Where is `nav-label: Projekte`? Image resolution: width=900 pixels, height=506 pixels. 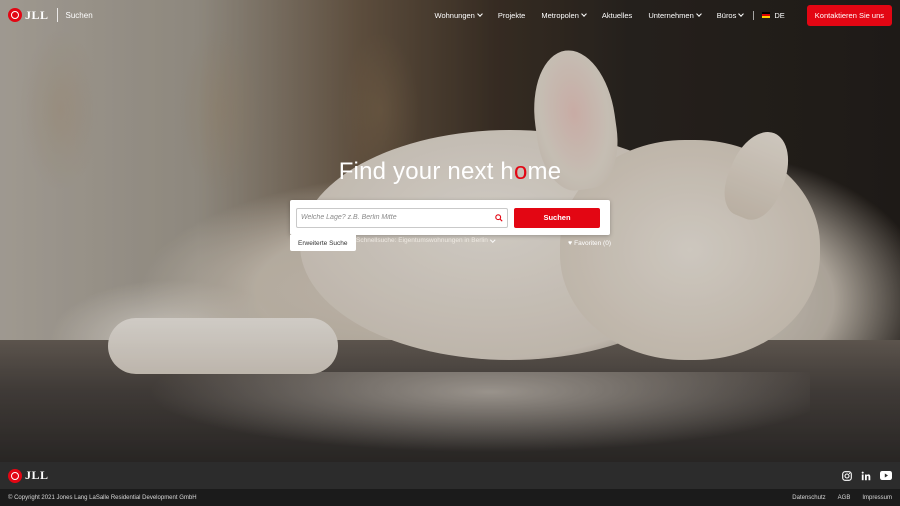
nav-label: Projekte is located at coordinates (511, 15).